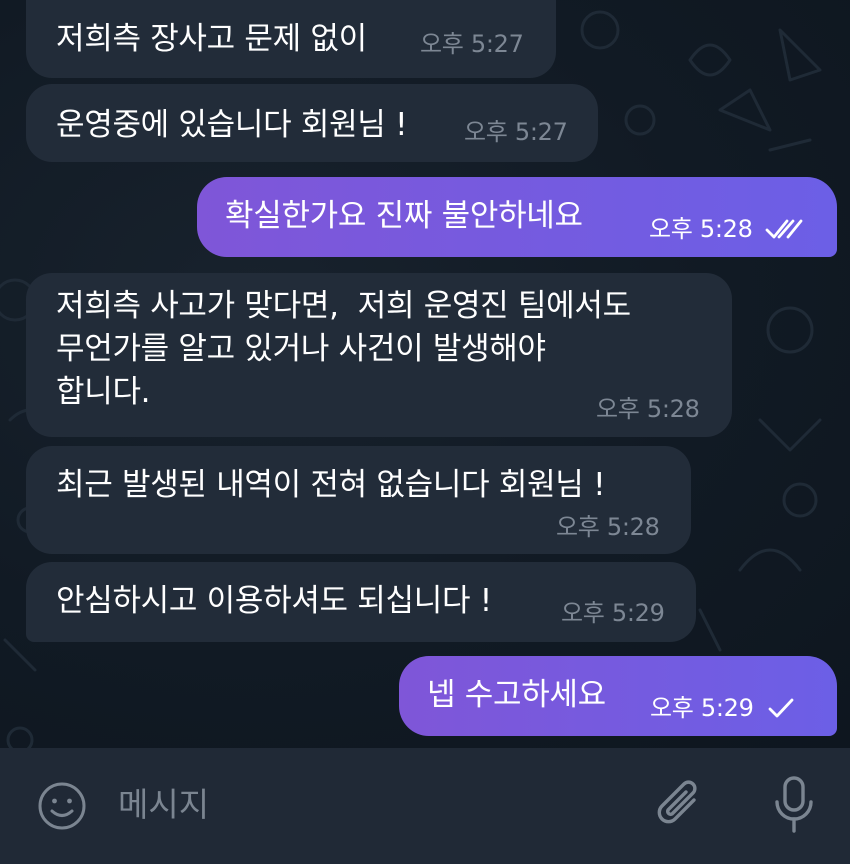 The width and height of the screenshot is (850, 864). Describe the element at coordinates (331, 485) in the screenshot. I see `message-text: 최근 발생된 내역이 전혀 없습니다 회원님 !` at that location.